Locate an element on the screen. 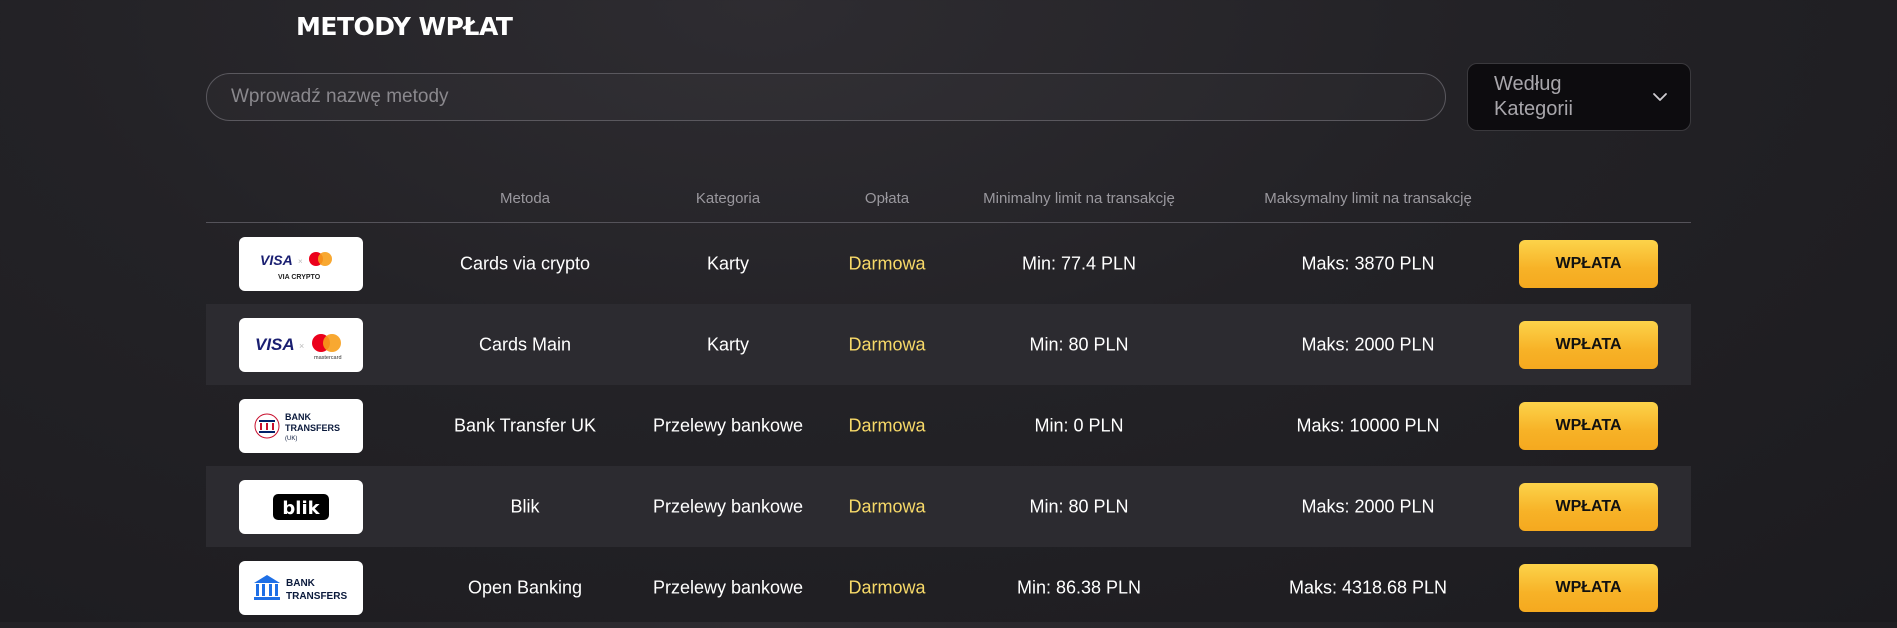  logo-via-crypto-text: VIA CRYPTO is located at coordinates (299, 277).